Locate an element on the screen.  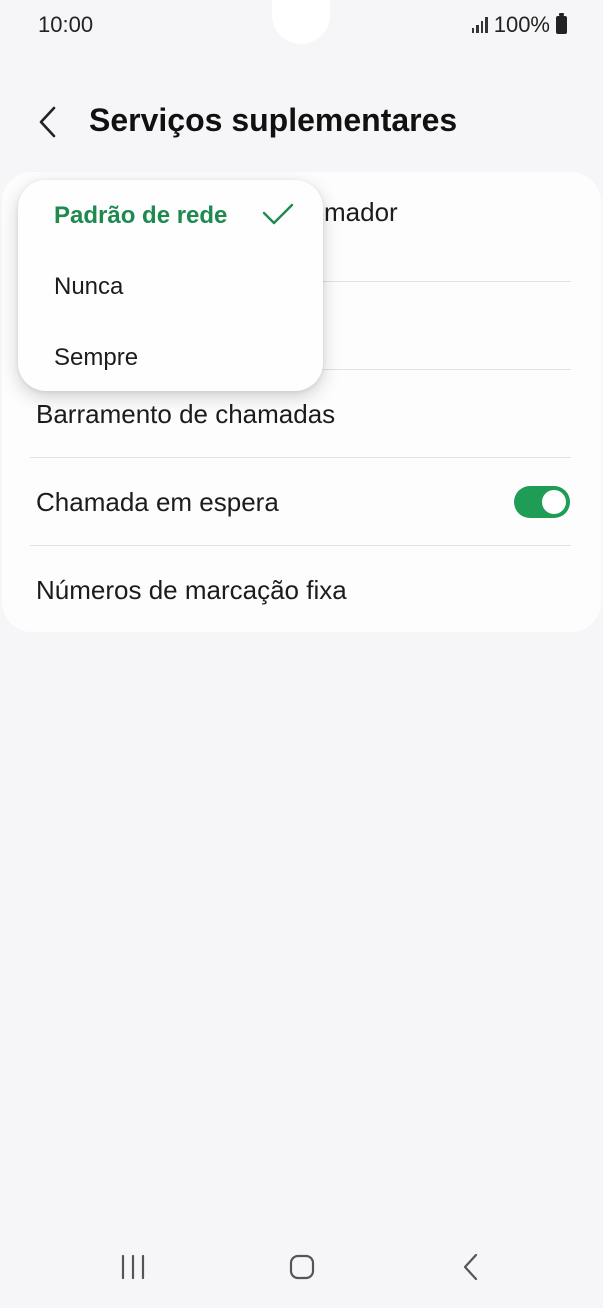
back-icon is located at coordinates (470, 1267).